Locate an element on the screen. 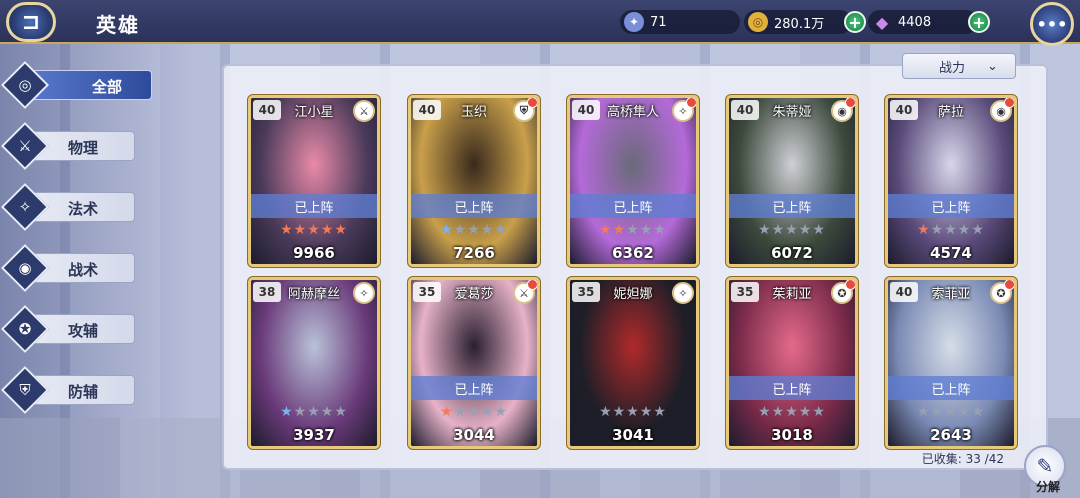 This screenshot has width=1080, height=498. gem-icon: ◆ is located at coordinates (882, 22).